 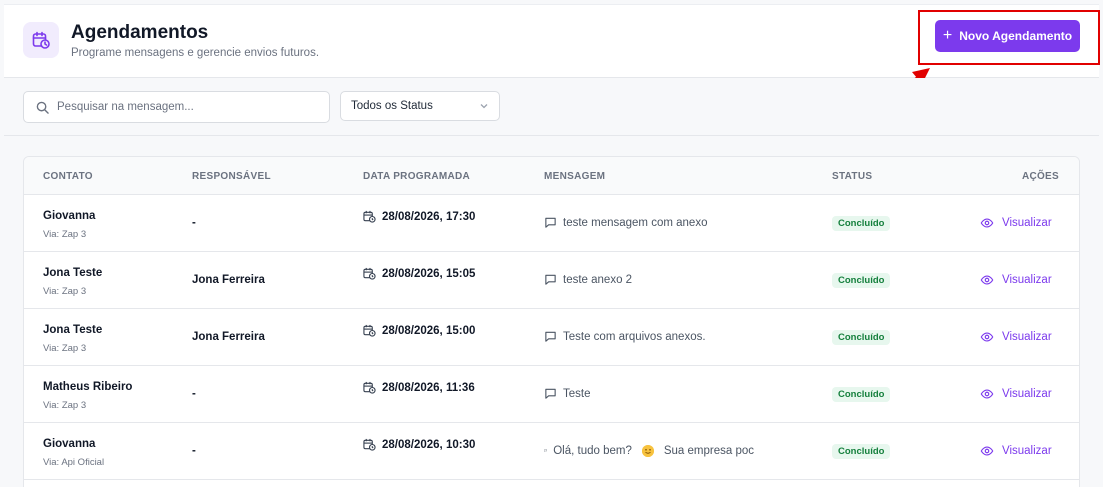 I want to click on scheduled-date-text: 28/08/2026, 15:00, so click(x=429, y=330).